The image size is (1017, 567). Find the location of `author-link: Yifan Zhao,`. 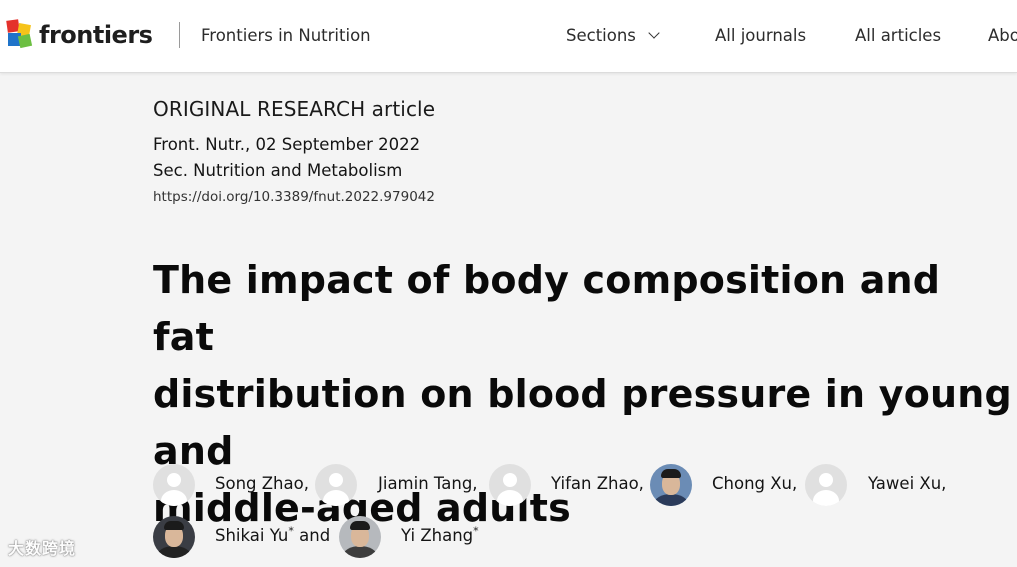

author-link: Yifan Zhao, is located at coordinates (597, 483).